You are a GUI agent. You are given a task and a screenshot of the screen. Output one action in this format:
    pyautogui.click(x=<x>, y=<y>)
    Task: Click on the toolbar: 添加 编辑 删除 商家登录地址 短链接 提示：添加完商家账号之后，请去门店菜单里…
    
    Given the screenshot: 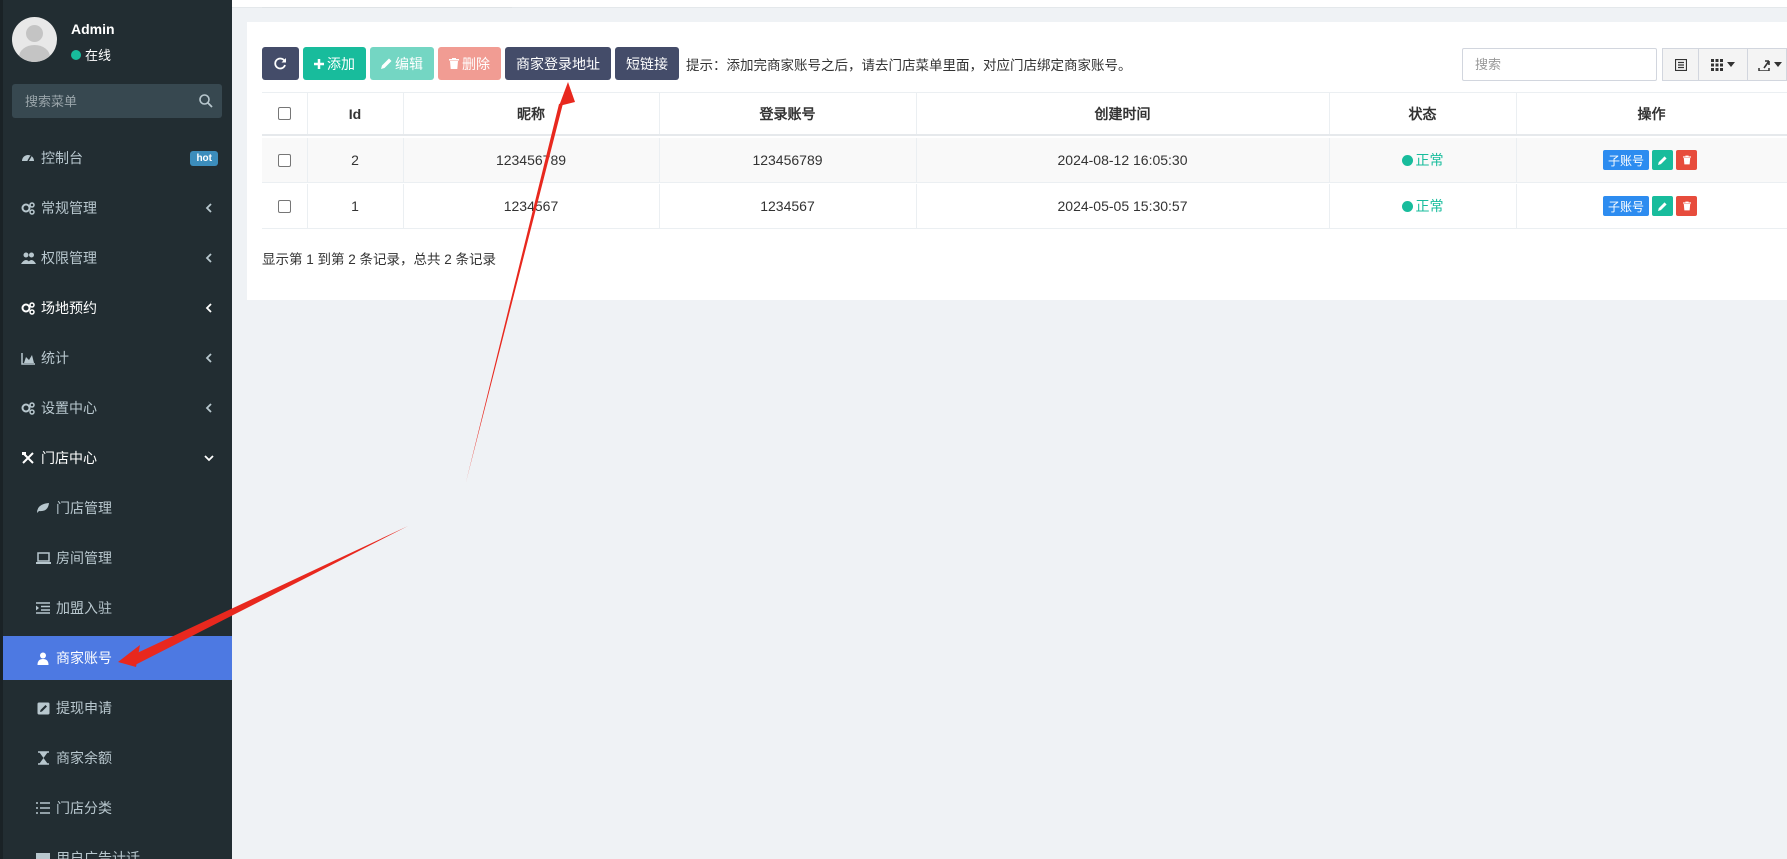 What is the action you would take?
    pyautogui.click(x=697, y=63)
    